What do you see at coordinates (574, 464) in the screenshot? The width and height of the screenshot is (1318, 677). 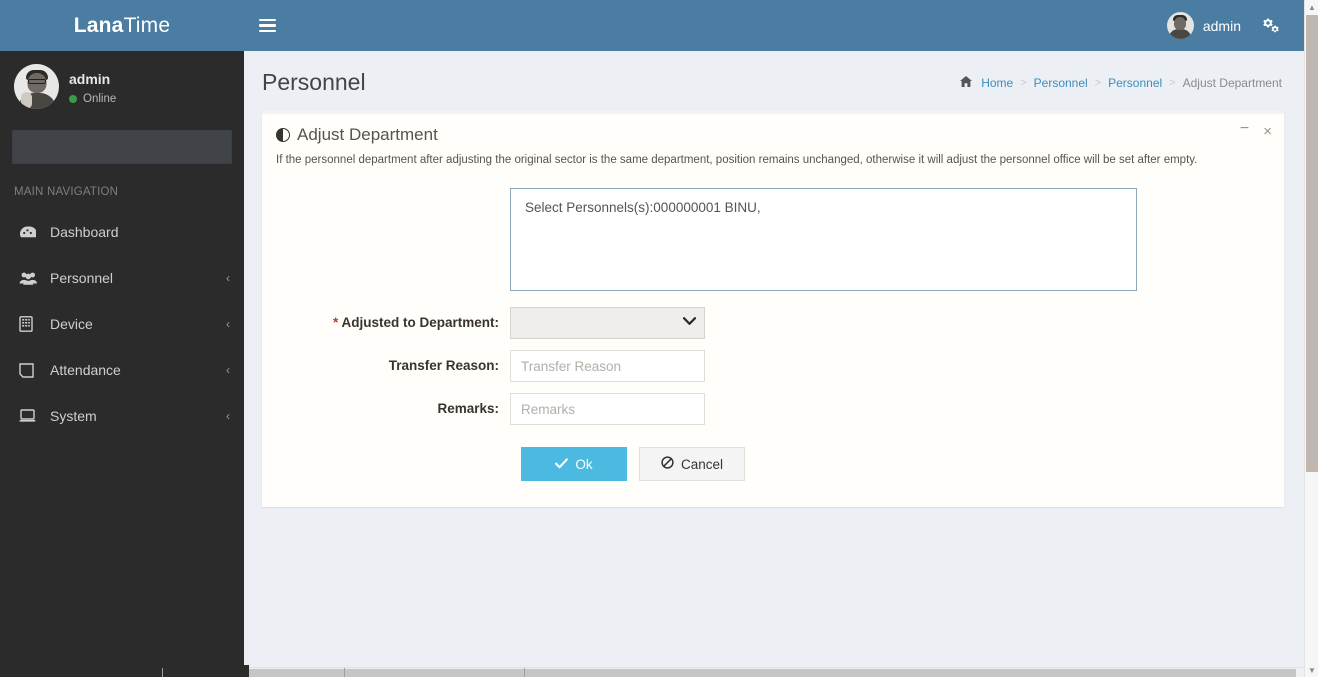 I see `ok-button: Ok` at bounding box center [574, 464].